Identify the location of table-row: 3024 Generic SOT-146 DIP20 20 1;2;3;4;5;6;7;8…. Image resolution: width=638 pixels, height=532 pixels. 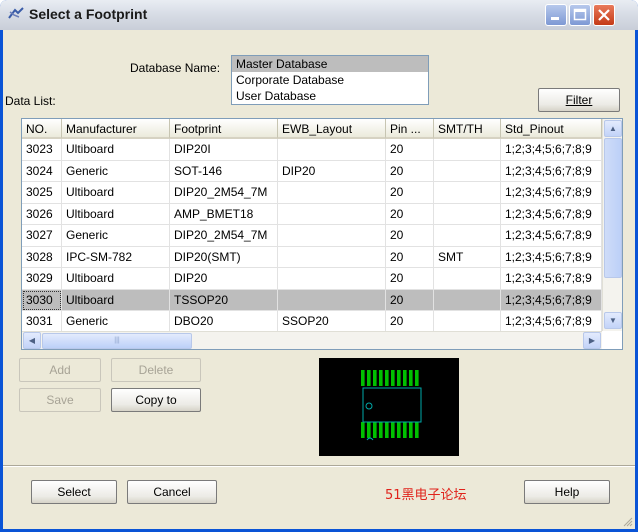
(312, 171).